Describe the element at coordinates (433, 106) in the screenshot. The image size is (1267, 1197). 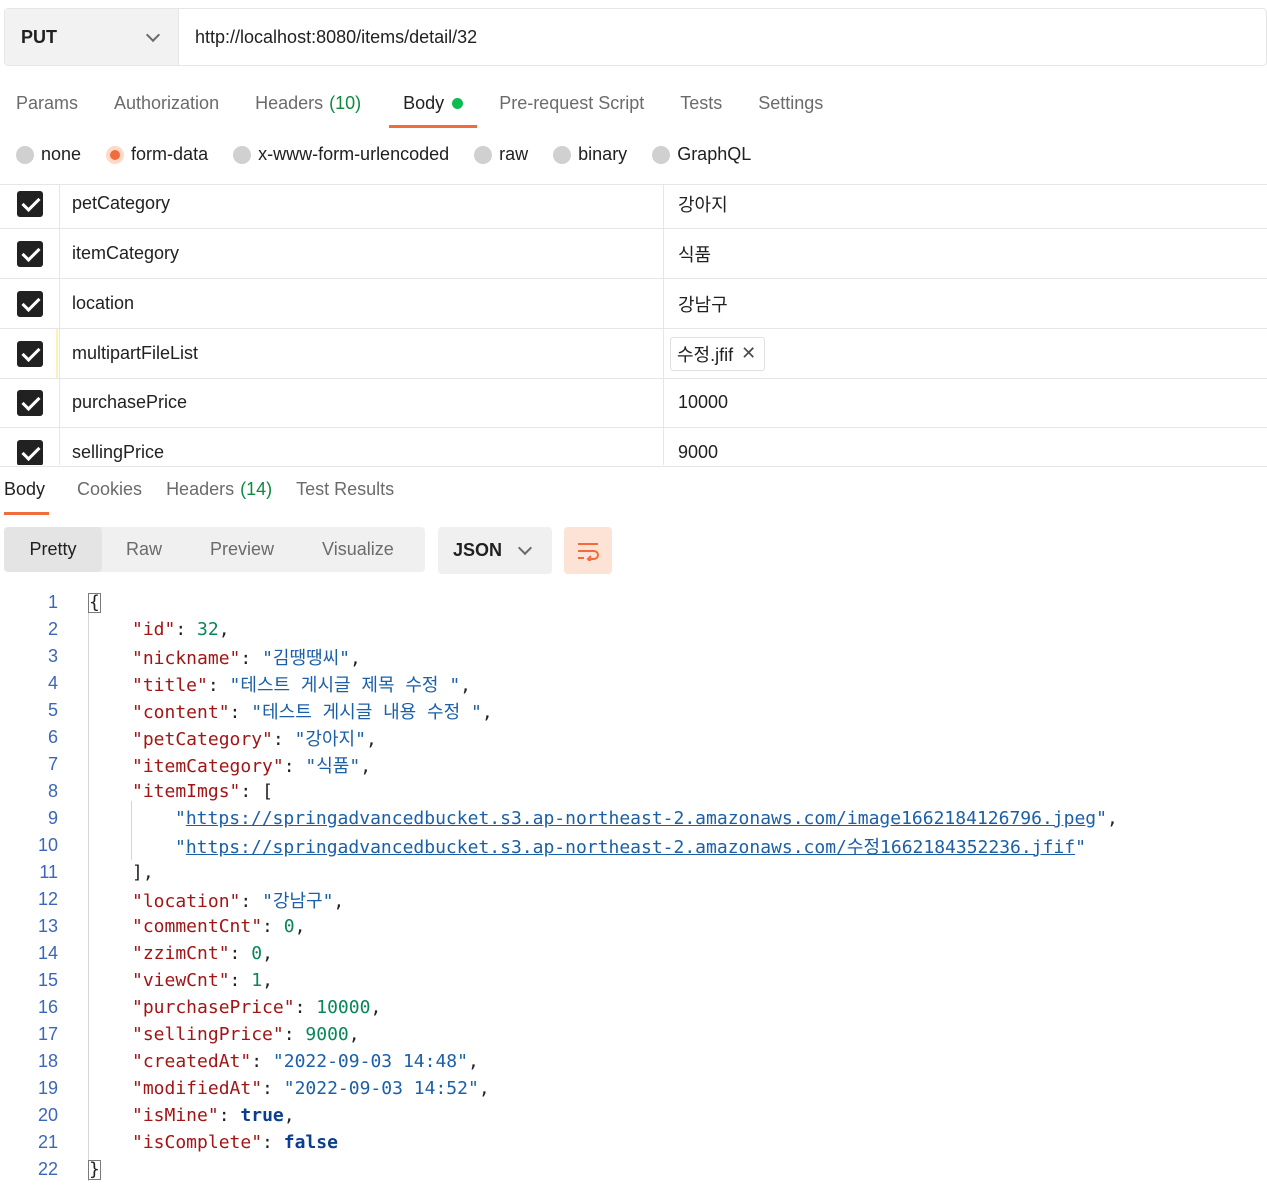
I see `tab-body: Body` at that location.